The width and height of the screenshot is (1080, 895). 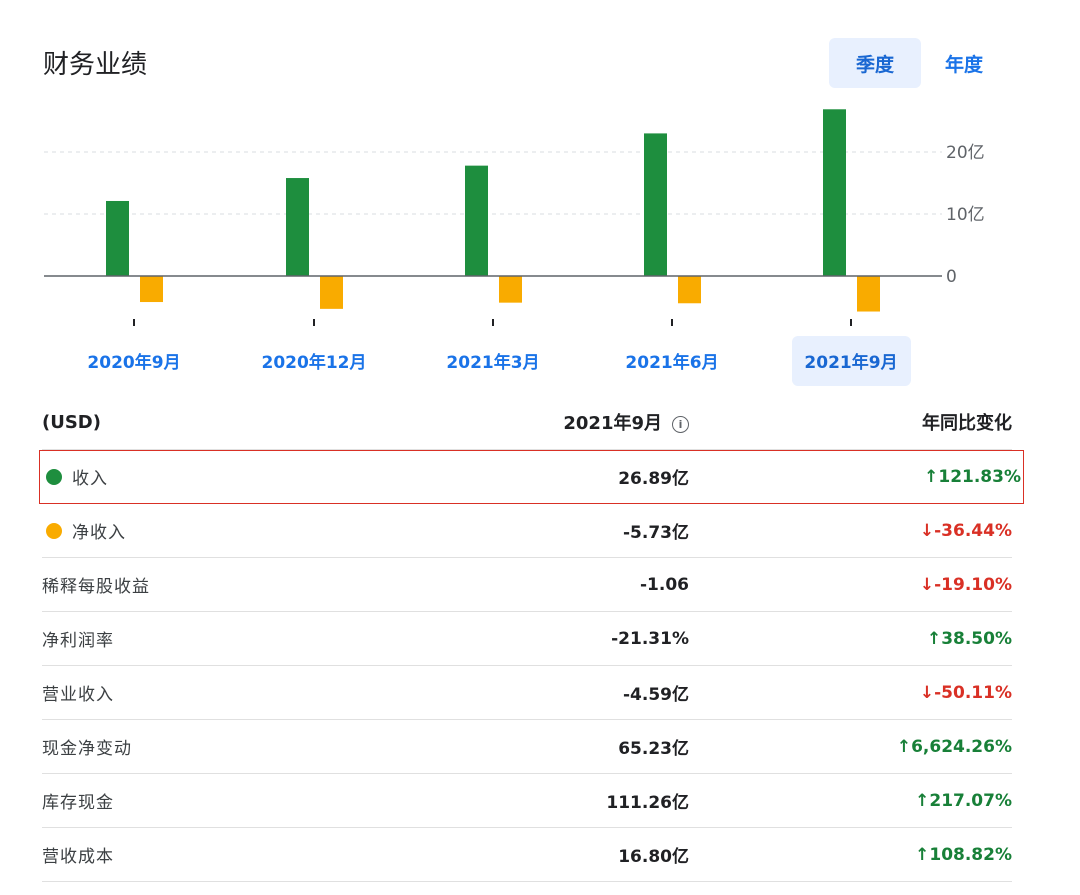 What do you see at coordinates (612, 423) in the screenshot?
I see `period-header-label: 2021年9月` at bounding box center [612, 423].